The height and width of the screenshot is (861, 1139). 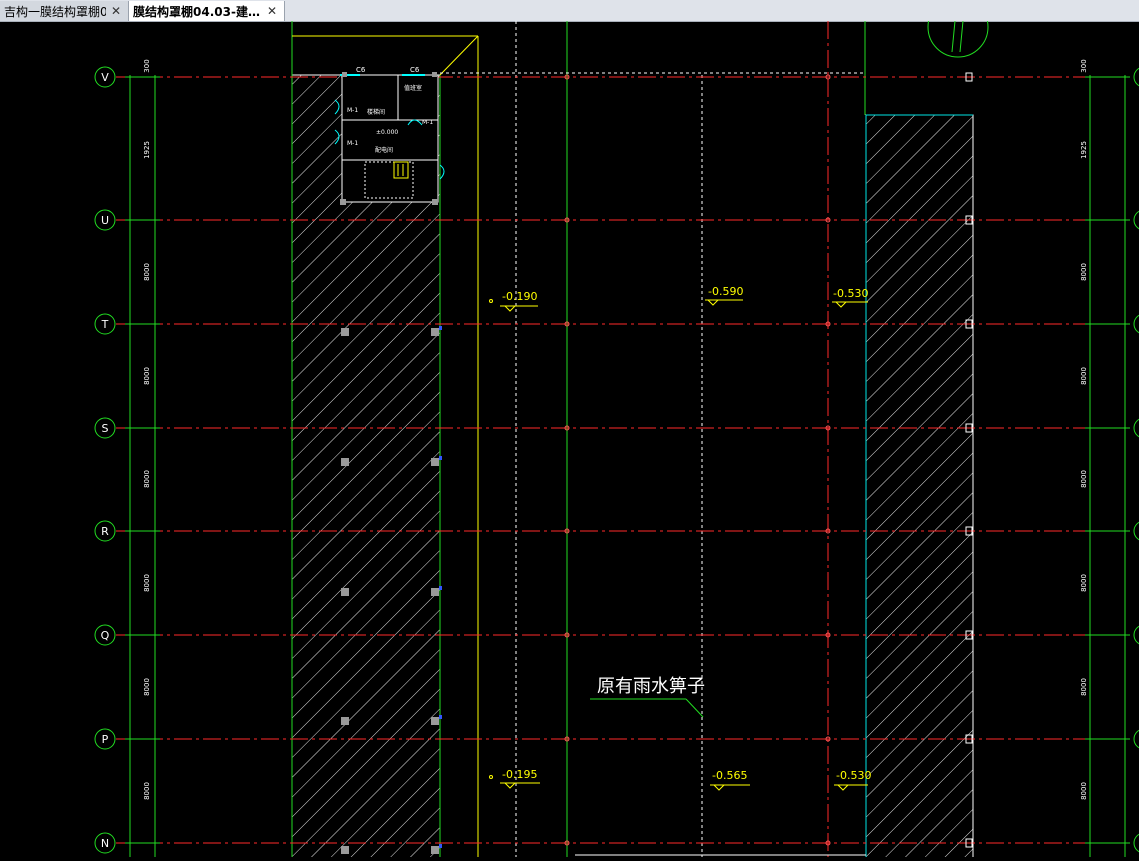 I want to click on elevation-marker: -0.590, so click(x=724, y=295).